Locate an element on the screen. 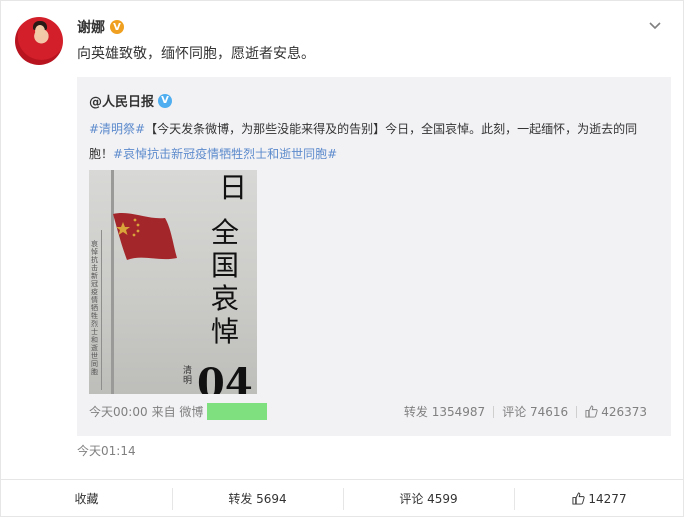 This screenshot has height=517, width=684. repost-from: 来自 微博 is located at coordinates (178, 411).